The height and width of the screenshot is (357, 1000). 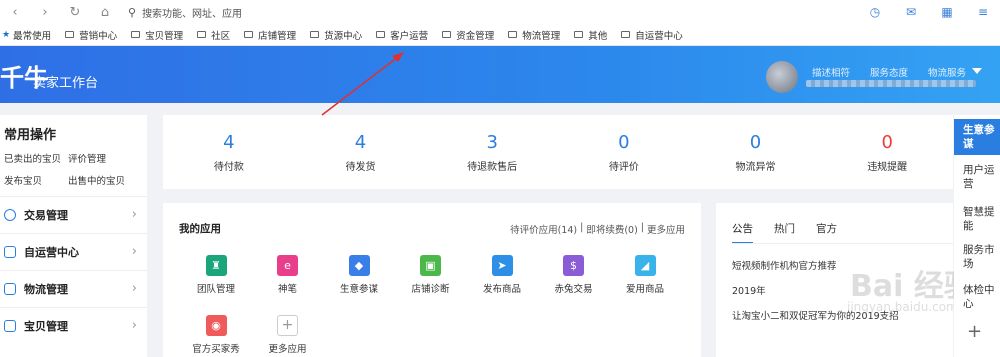 I want to click on sidebar-item-goods: 宝贝管理 ›, so click(x=73, y=325).